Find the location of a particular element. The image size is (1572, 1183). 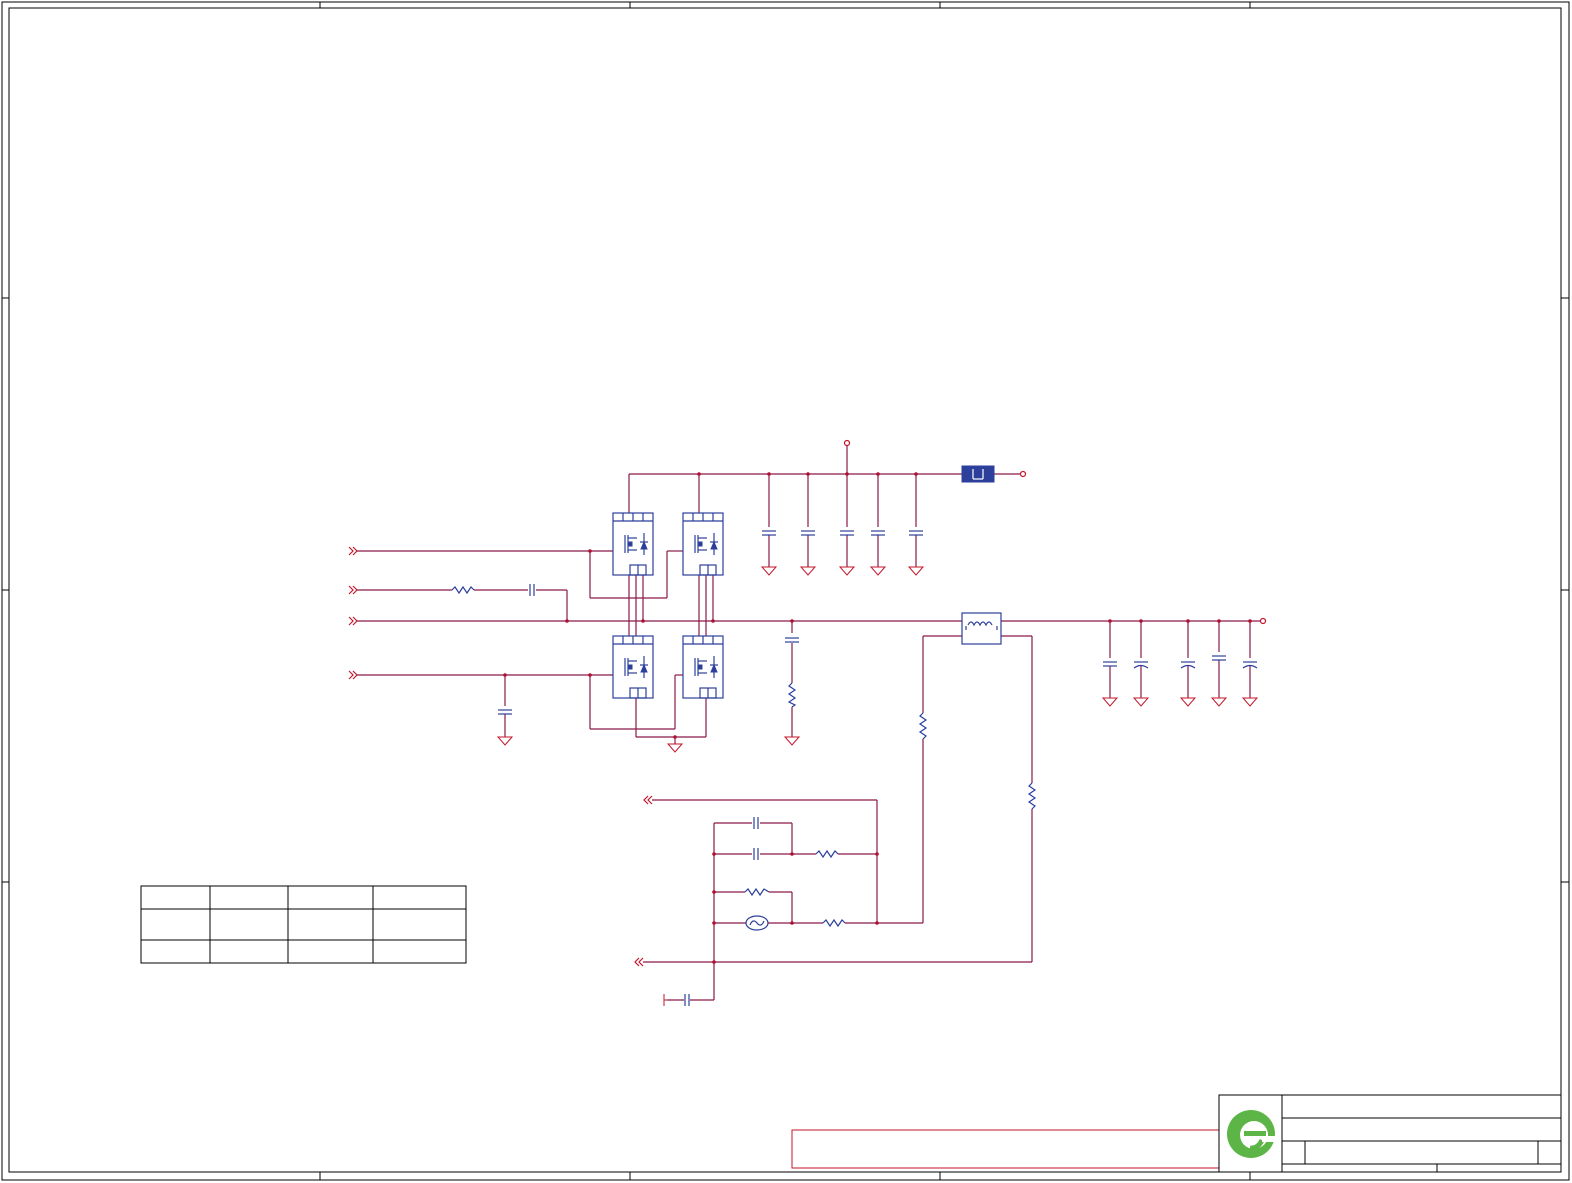

input-ports is located at coordinates (353, 613).